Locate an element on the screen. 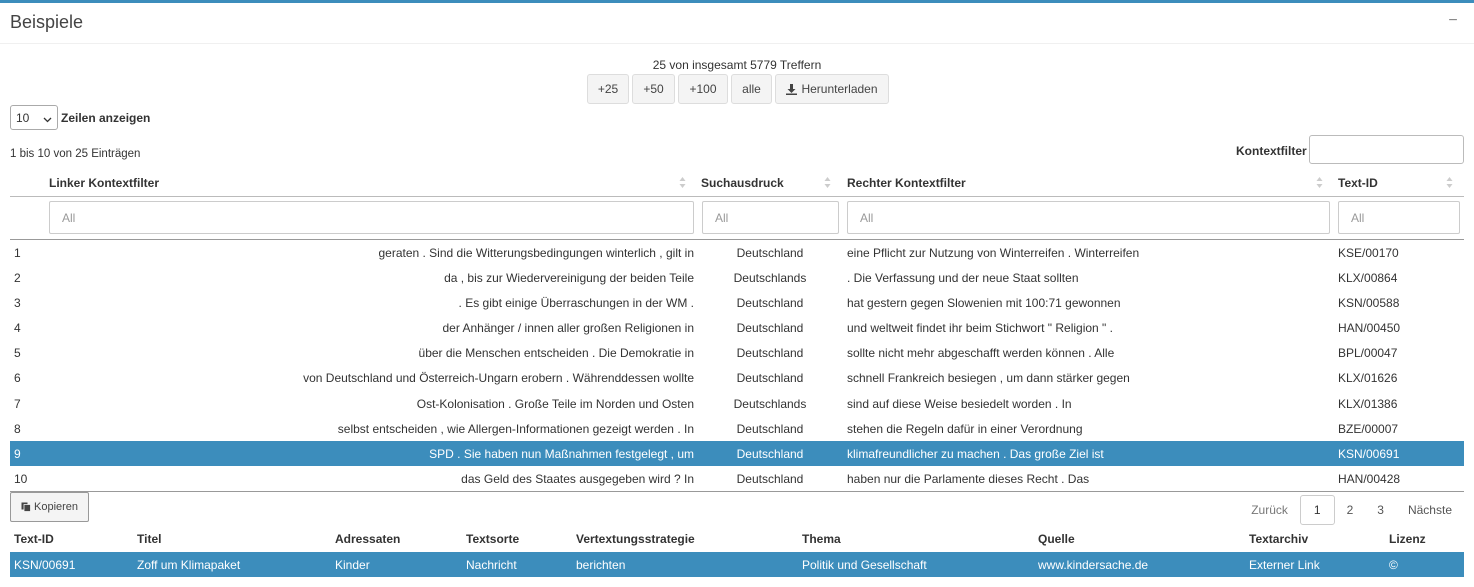  meta-type: Nachricht is located at coordinates (491, 565).